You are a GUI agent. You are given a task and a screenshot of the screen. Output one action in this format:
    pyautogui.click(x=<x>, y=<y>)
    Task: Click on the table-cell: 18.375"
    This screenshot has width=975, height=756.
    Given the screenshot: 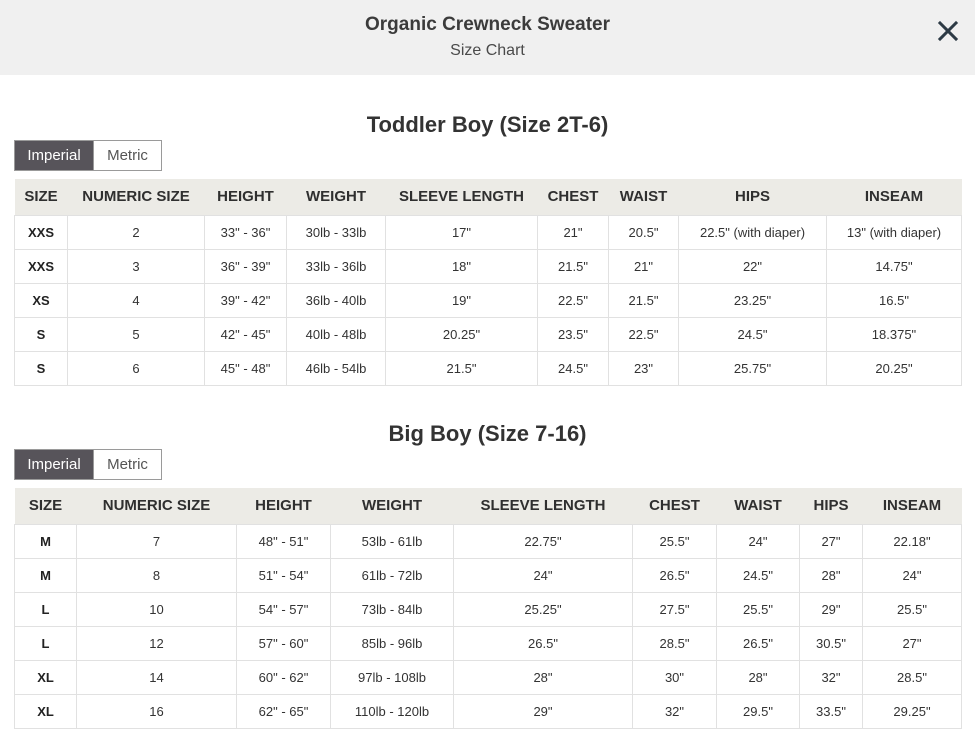 What is the action you would take?
    pyautogui.click(x=894, y=334)
    